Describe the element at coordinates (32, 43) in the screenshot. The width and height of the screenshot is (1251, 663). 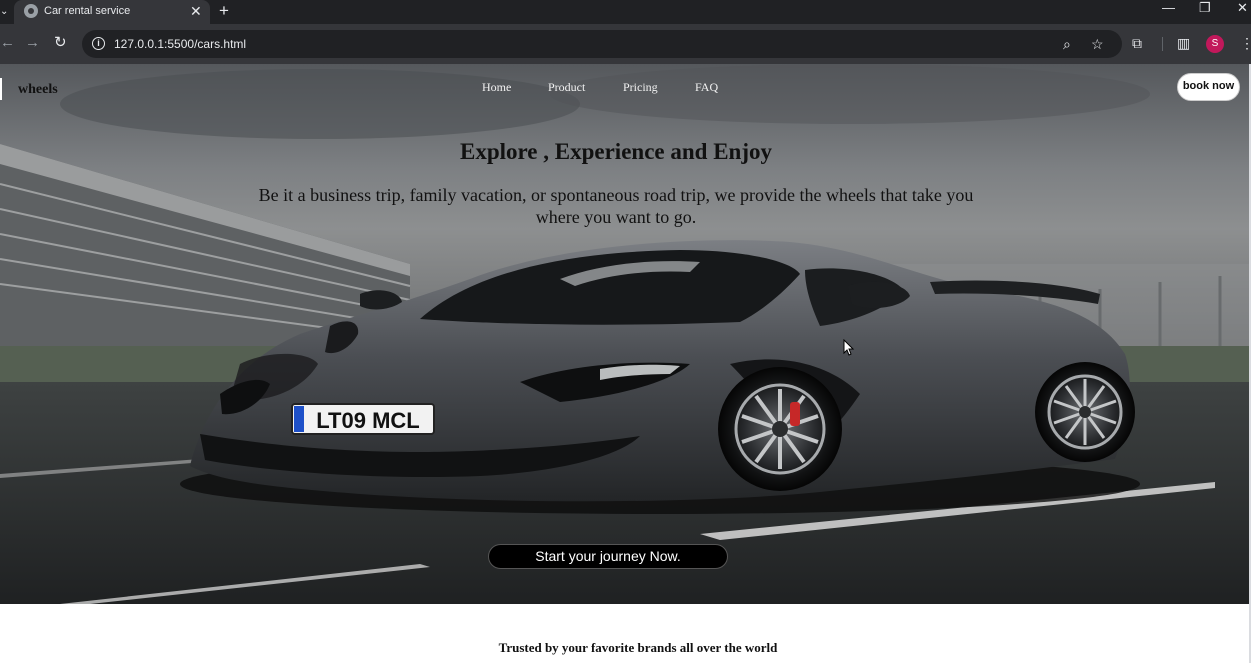
I see `forward-arrow-icon: →` at that location.